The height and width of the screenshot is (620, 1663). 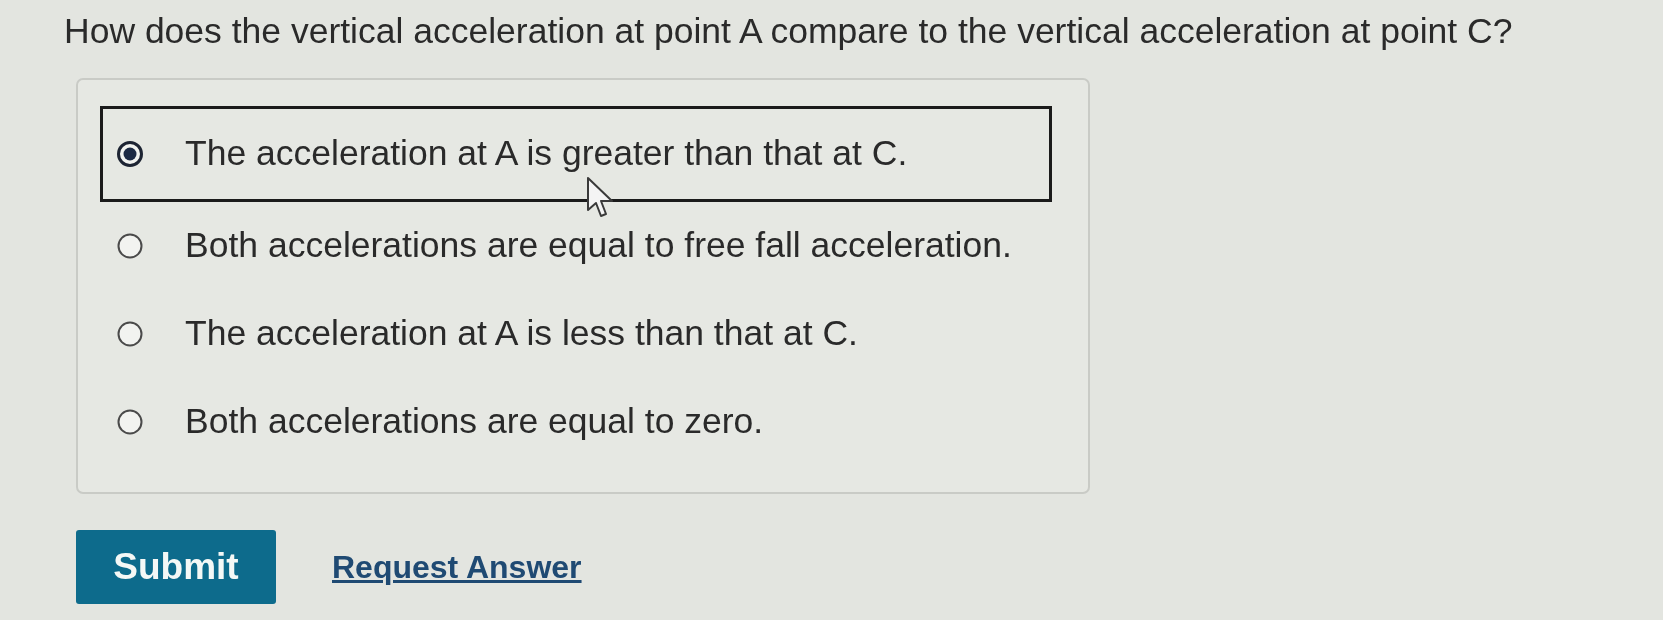 I want to click on radio-selected-icon, so click(x=130, y=154).